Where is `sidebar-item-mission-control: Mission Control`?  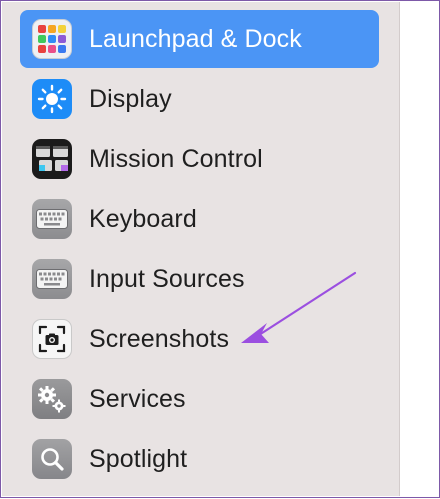 sidebar-item-mission-control: Mission Control is located at coordinates (199, 159).